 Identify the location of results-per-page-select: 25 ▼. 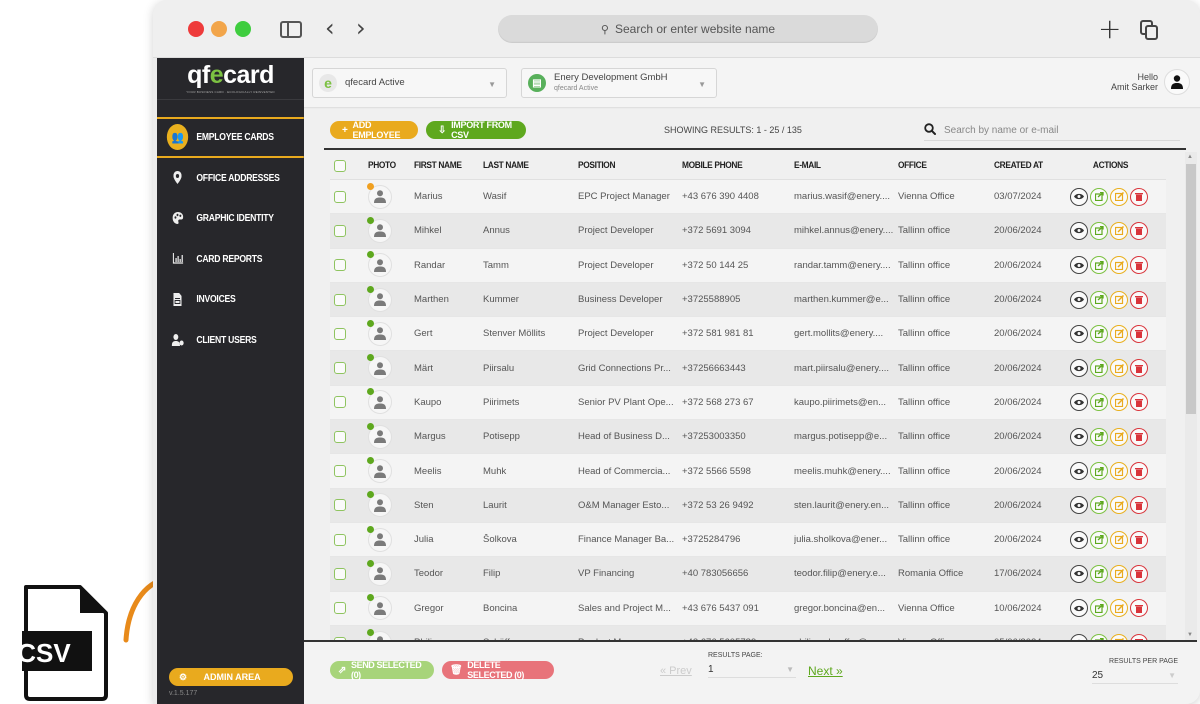
(1135, 676).